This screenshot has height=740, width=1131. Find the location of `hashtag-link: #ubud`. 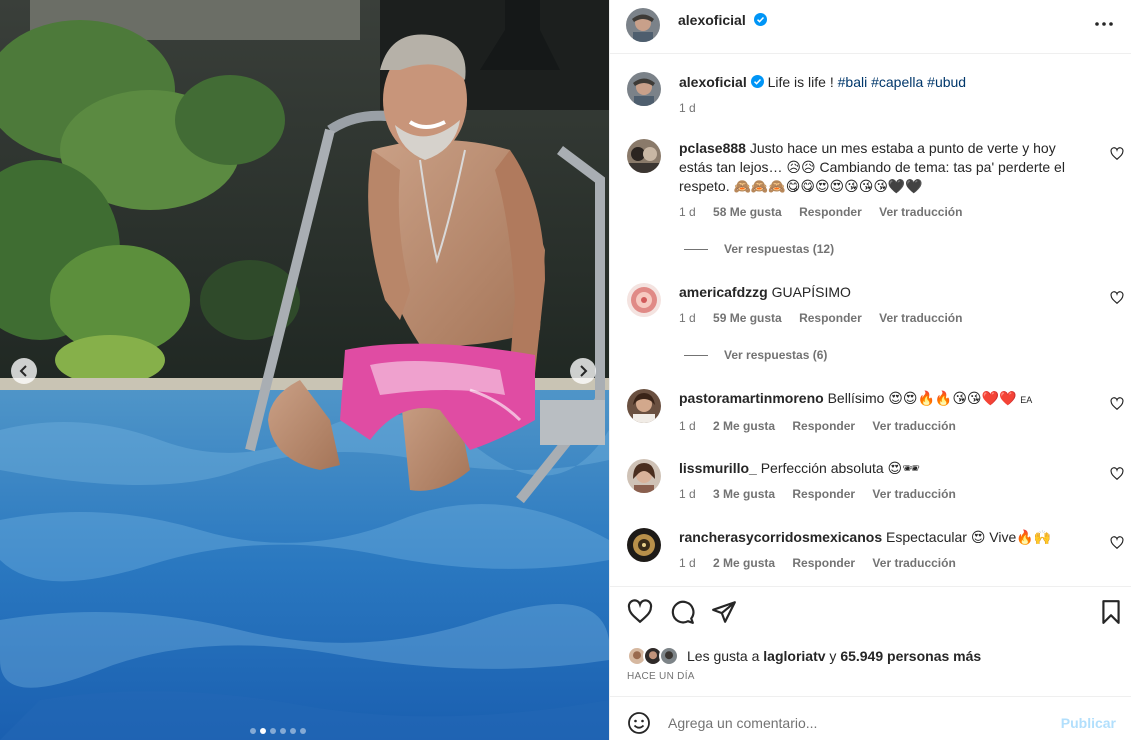

hashtag-link: #ubud is located at coordinates (946, 82).